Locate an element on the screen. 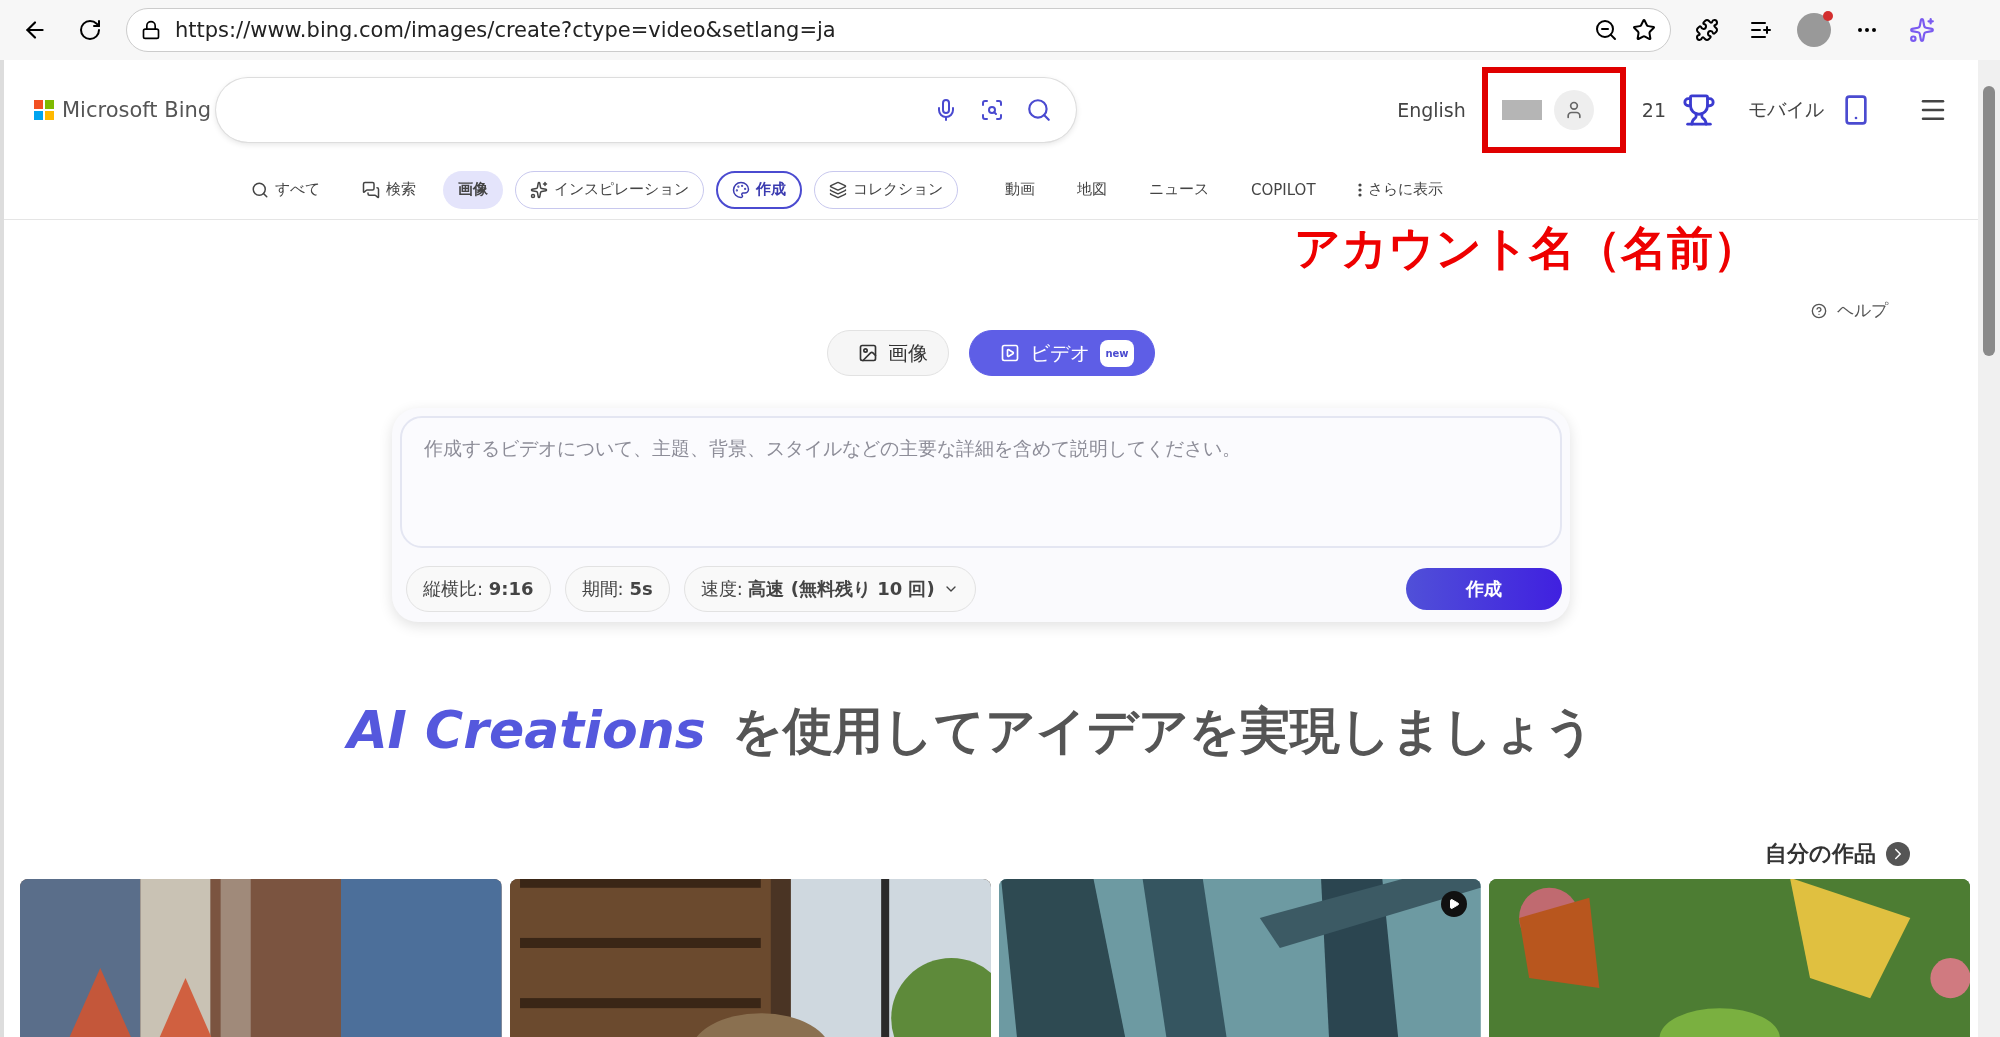  search-icon is located at coordinates (1039, 110).